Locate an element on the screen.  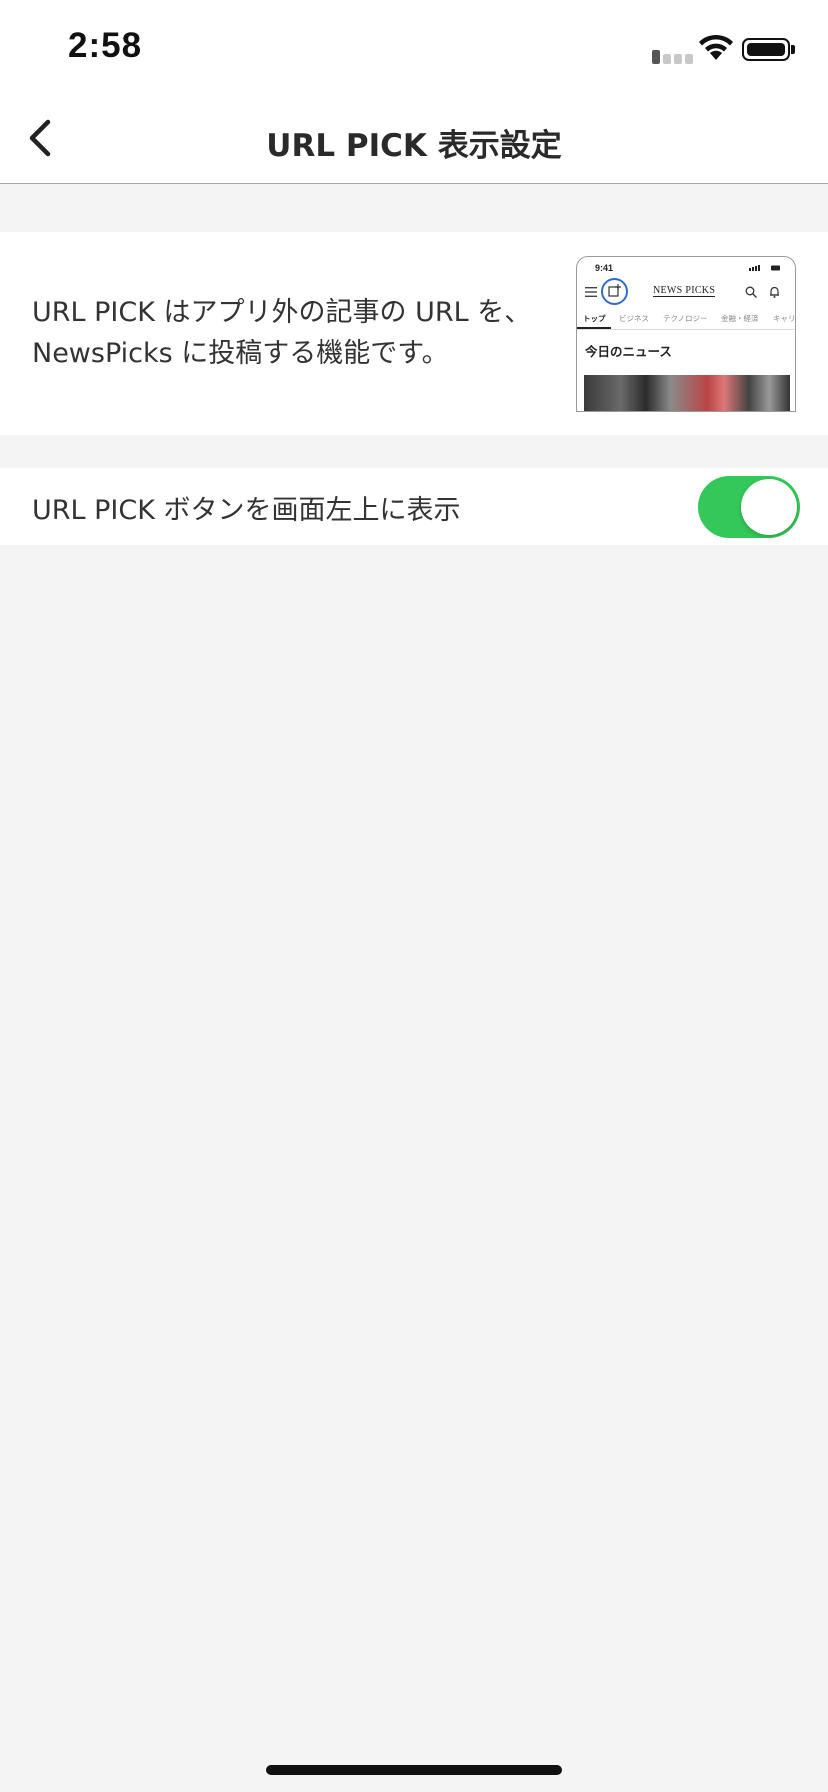
preview-status-icons is located at coordinates (764, 268).